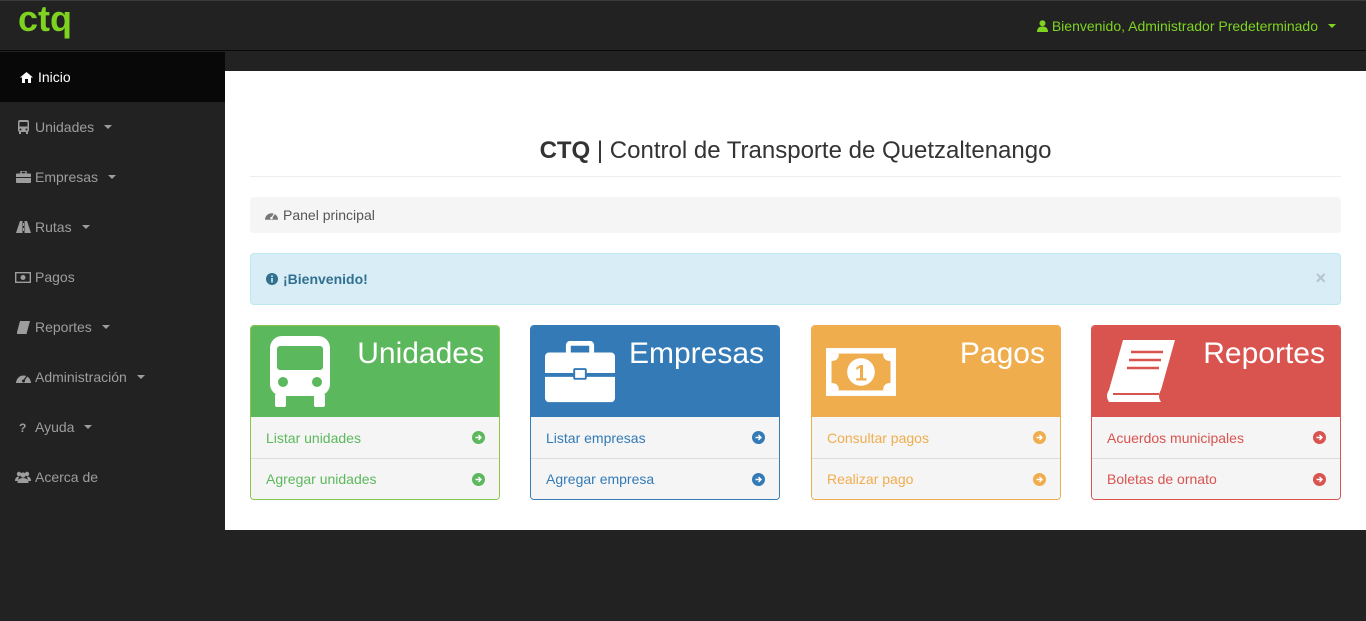 This screenshot has height=621, width=1366. What do you see at coordinates (1175, 437) in the screenshot?
I see `link-label: Acuerdos municipales` at bounding box center [1175, 437].